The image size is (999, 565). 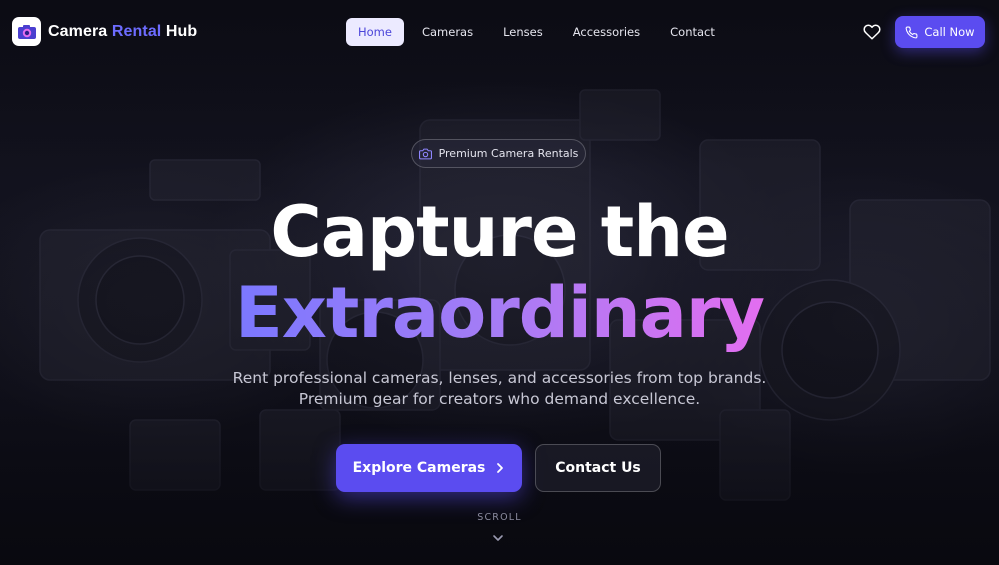 I want to click on nav-item-accessories: Accessories, so click(x=606, y=32).